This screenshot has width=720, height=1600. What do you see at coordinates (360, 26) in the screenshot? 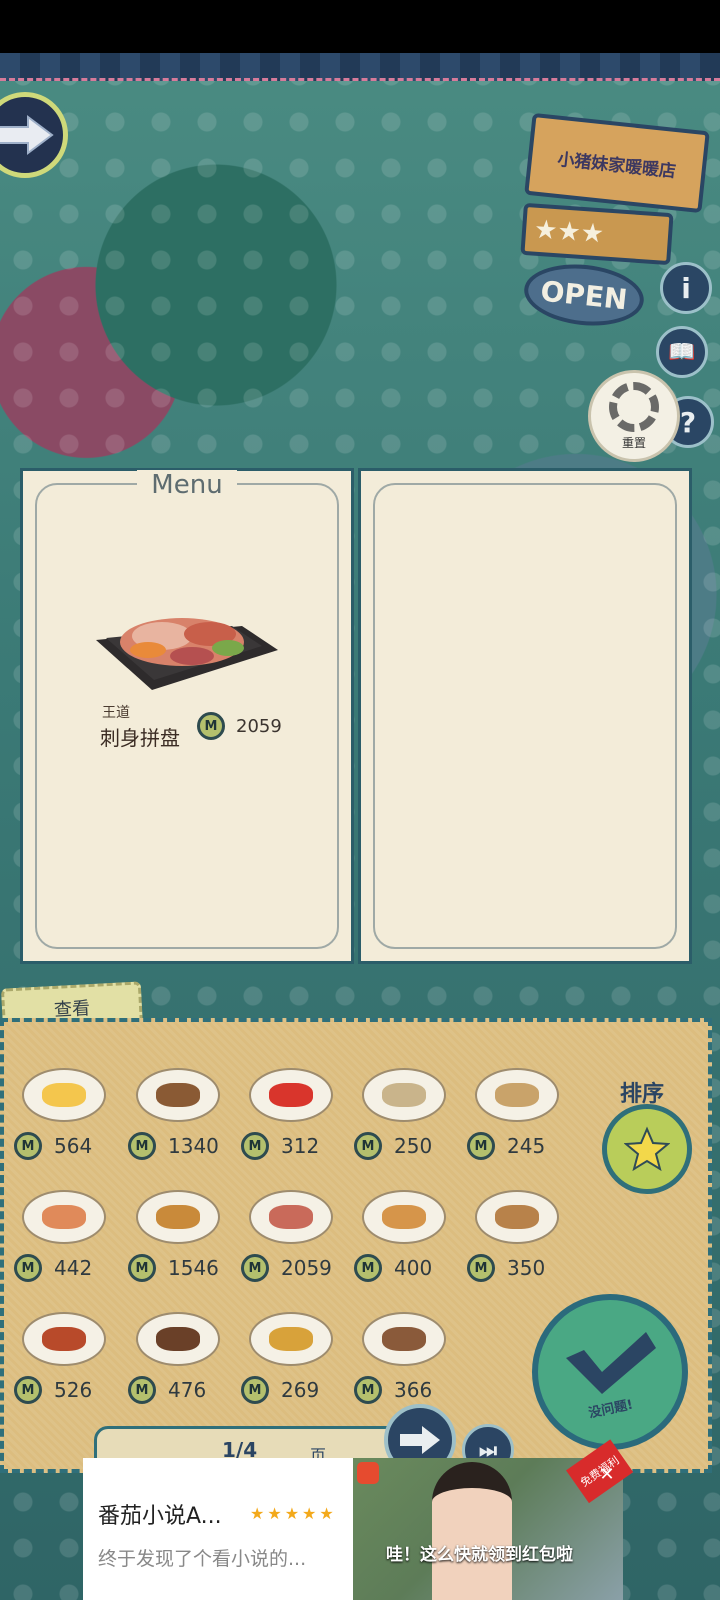
I see `status-bar` at bounding box center [360, 26].